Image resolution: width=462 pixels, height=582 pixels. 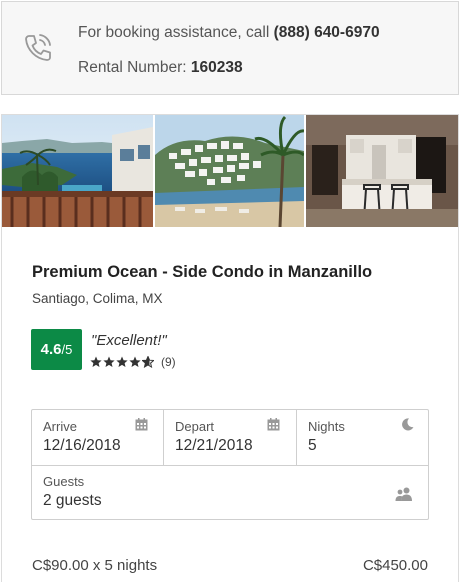 I want to click on rental-number-value: 160238, so click(x=216, y=67).